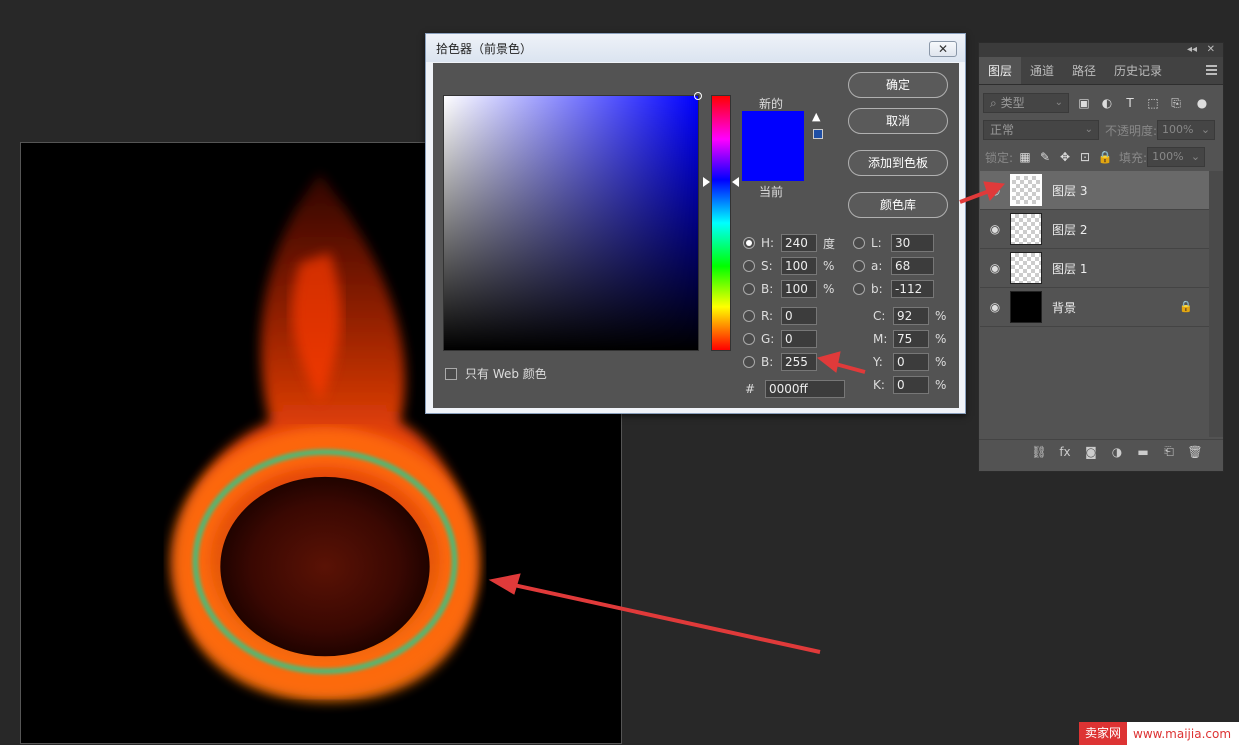 This screenshot has height=745, width=1239. What do you see at coordinates (1026, 103) in the screenshot?
I see `layer-filter-dropdown: ⌕ 类型 ⌄` at bounding box center [1026, 103].